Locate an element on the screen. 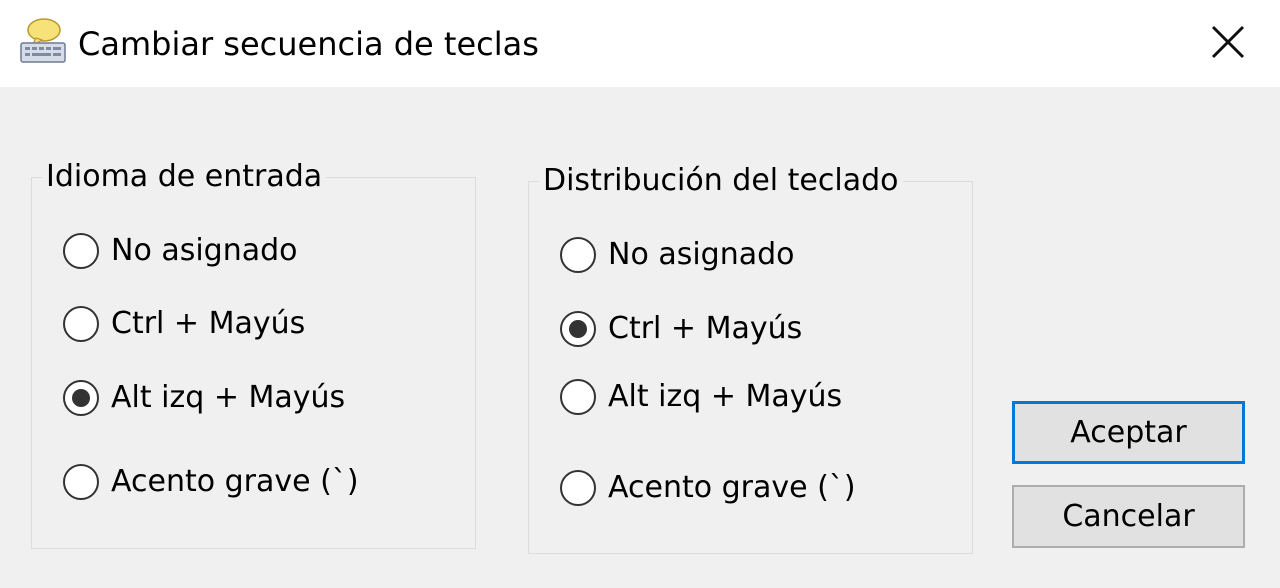 The width and height of the screenshot is (1280, 588). input-language-option-ctrl-shift: Ctrl + Mayús is located at coordinates (184, 324).